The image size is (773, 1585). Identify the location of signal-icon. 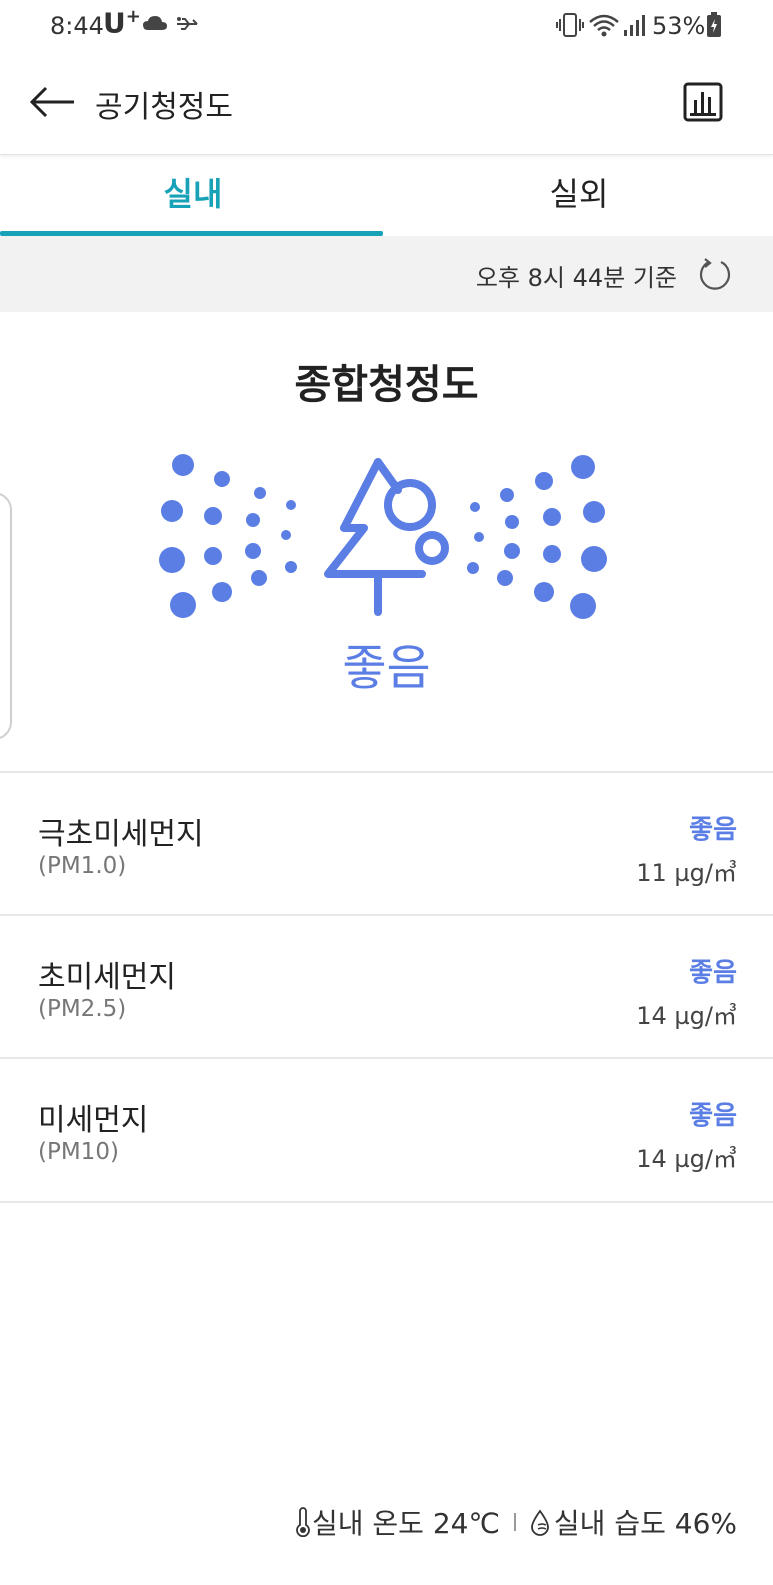
(634, 25).